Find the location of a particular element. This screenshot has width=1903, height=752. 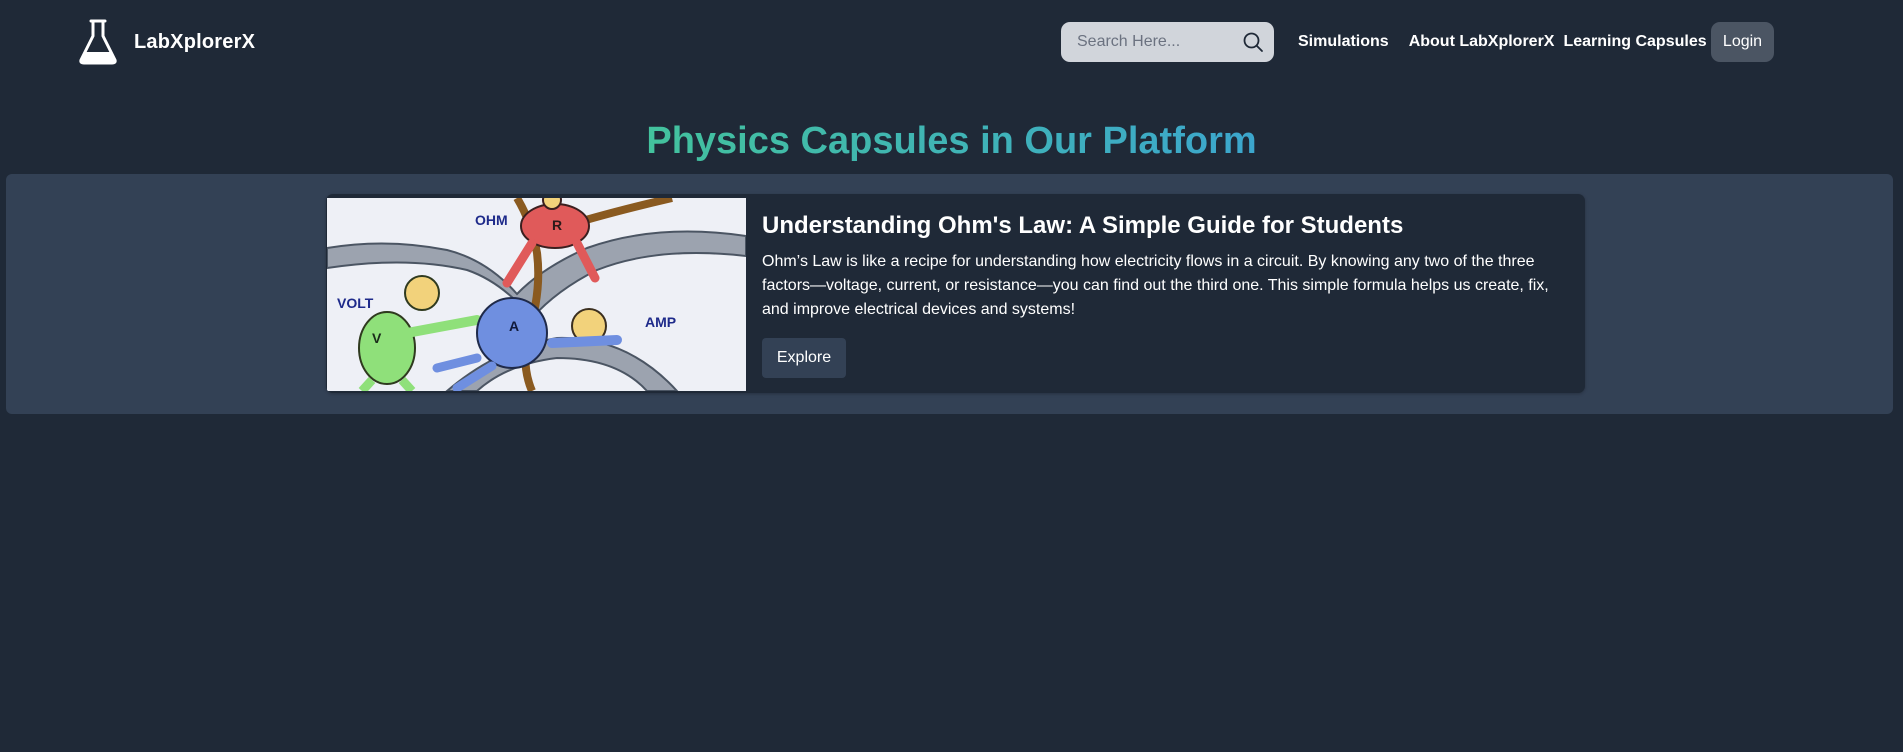

page-title: Physics Capsules in Our Platform is located at coordinates (951, 141).